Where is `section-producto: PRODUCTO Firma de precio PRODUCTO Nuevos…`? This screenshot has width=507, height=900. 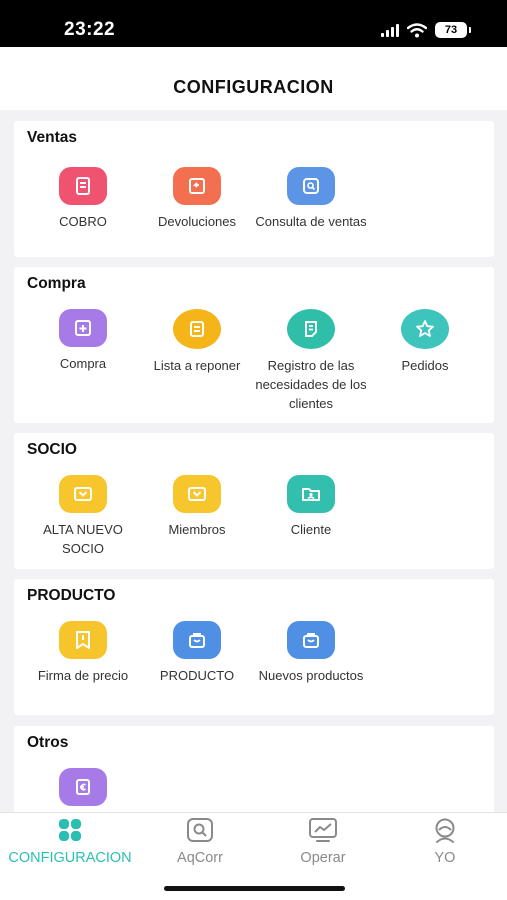 section-producto: PRODUCTO Firma de precio PRODUCTO Nuevos… is located at coordinates (254, 647).